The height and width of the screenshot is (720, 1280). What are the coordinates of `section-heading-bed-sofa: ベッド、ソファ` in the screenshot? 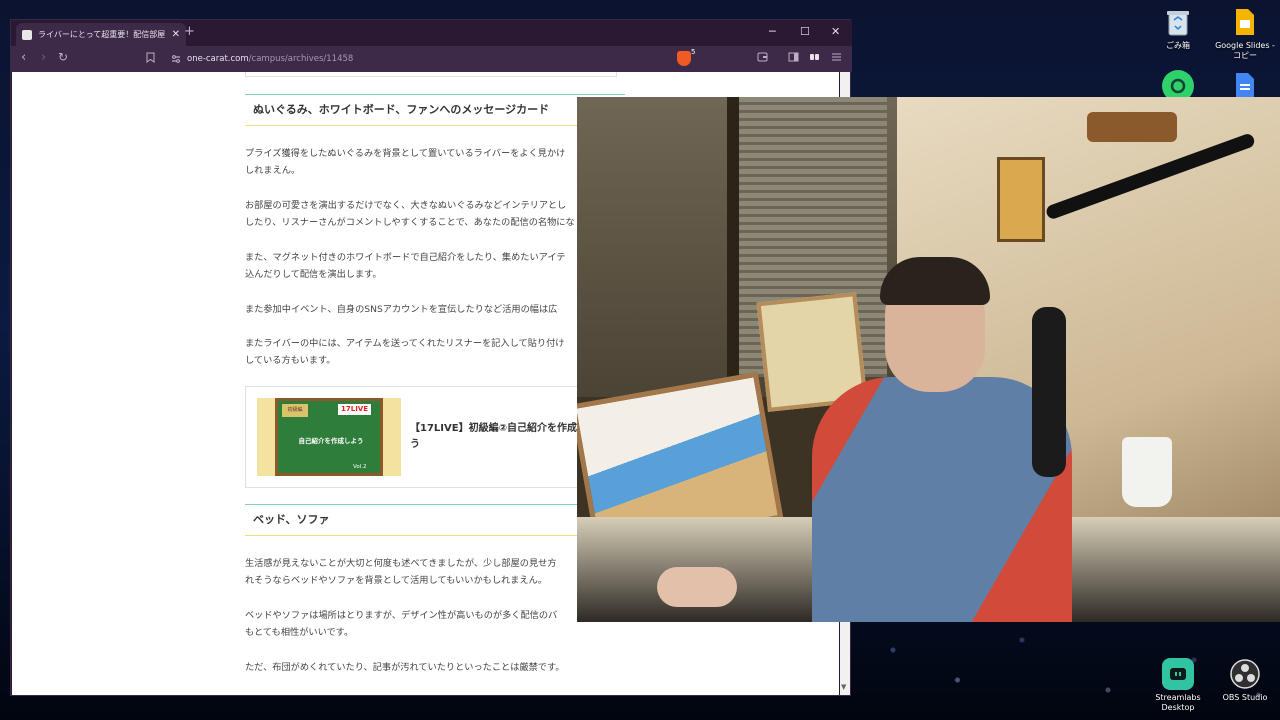 It's located at (435, 520).